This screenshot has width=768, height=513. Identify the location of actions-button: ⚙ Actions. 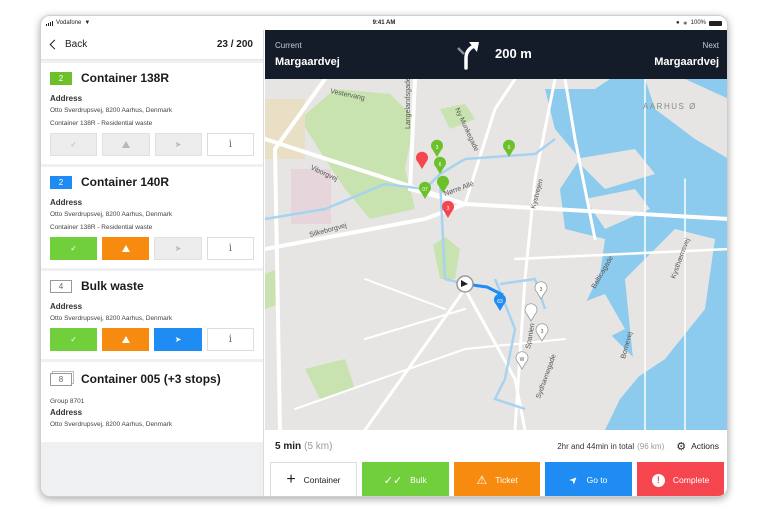
(697, 446).